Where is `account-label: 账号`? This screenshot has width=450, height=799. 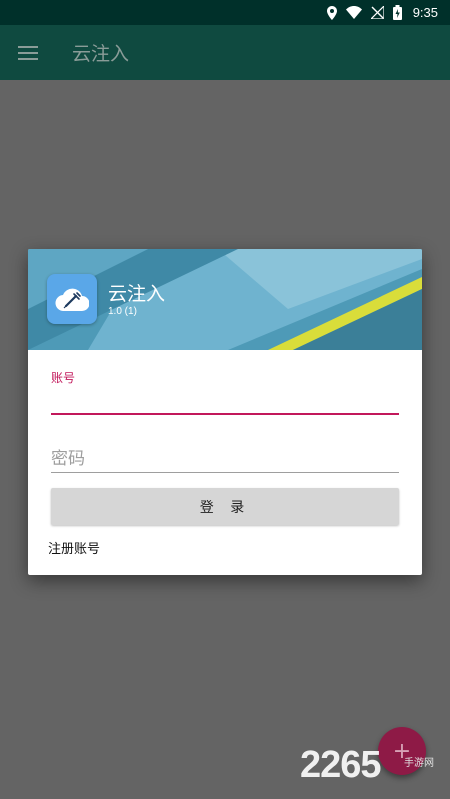 account-label: 账号 is located at coordinates (63, 378).